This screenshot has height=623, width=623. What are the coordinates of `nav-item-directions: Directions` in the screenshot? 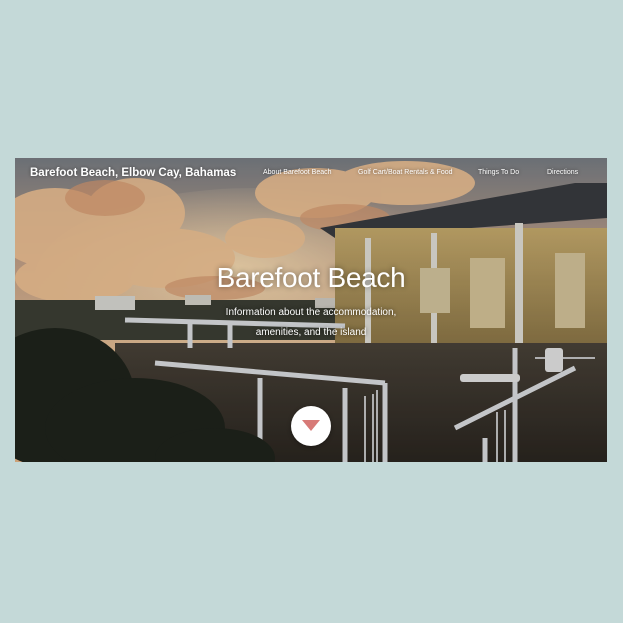 It's located at (562, 172).